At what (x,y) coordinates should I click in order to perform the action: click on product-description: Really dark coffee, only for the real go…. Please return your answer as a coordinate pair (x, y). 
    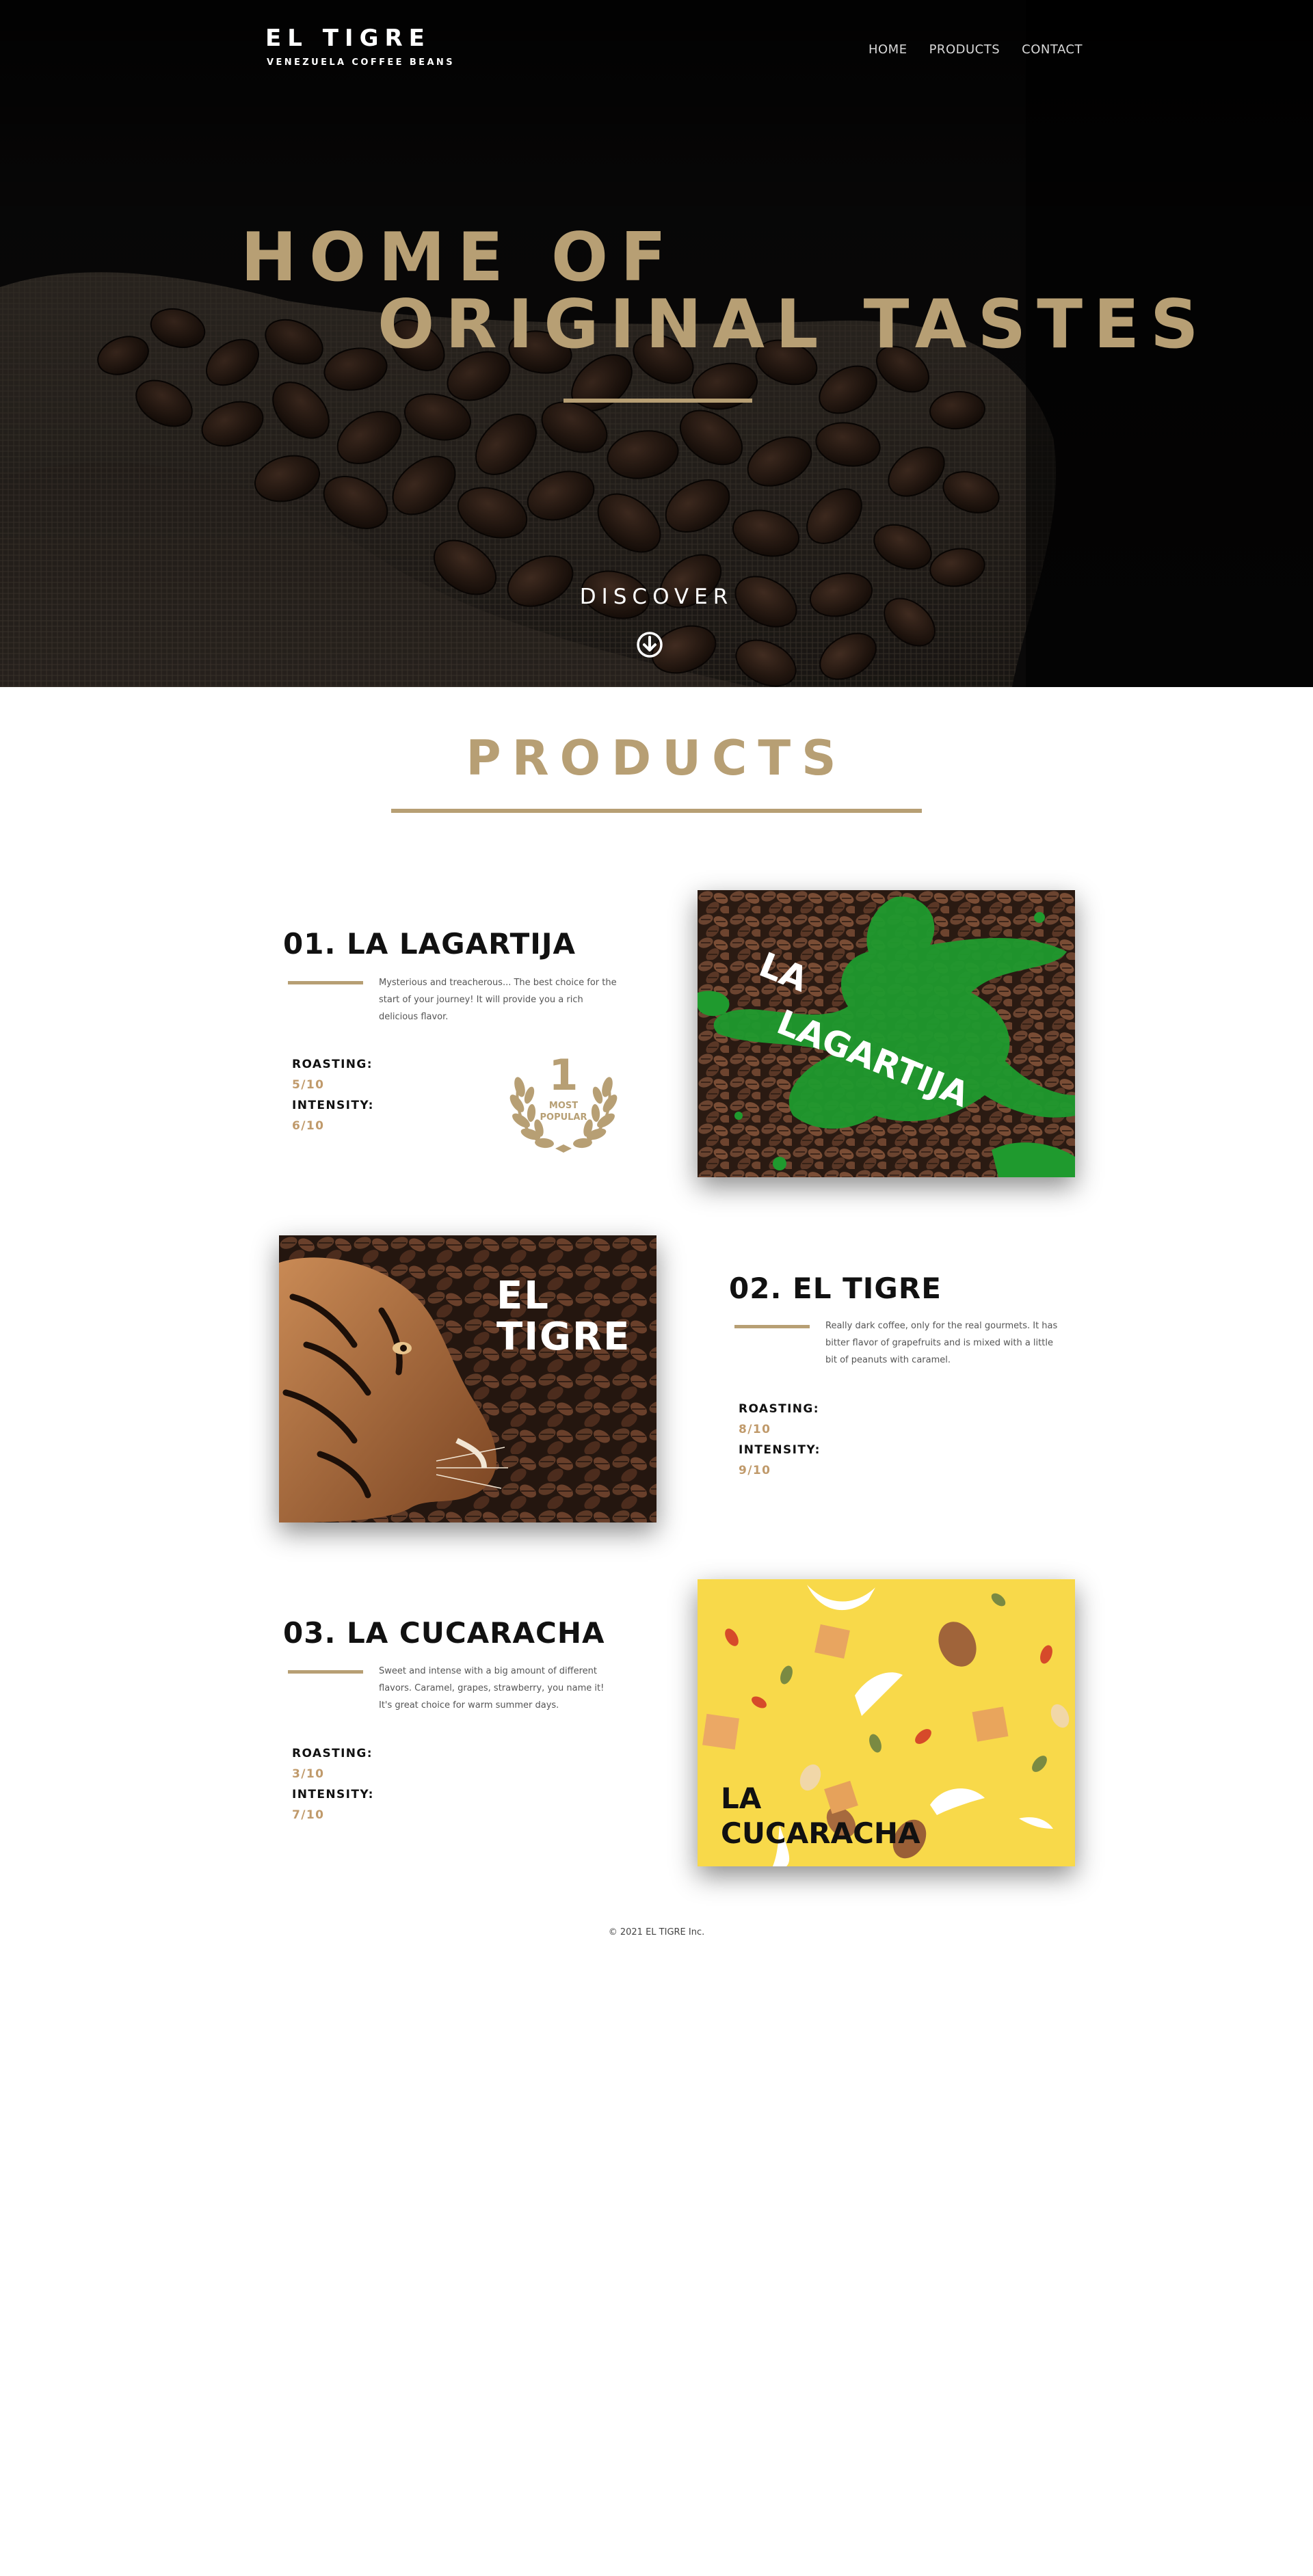
    Looking at the image, I should click on (942, 1343).